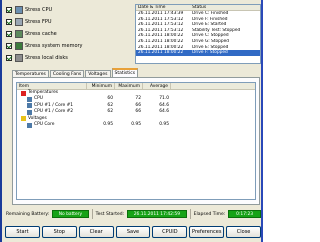 The image size is (320, 242). What do you see at coordinates (19, 34) in the screenshot?
I see `cache-icon` at bounding box center [19, 34].